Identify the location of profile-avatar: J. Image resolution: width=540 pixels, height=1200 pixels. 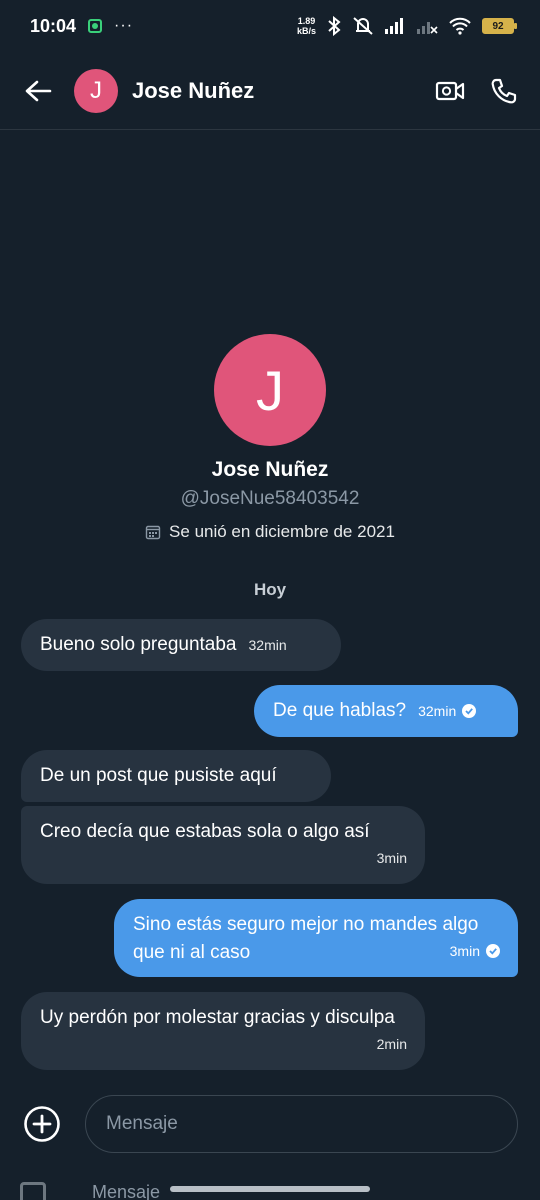
(270, 390).